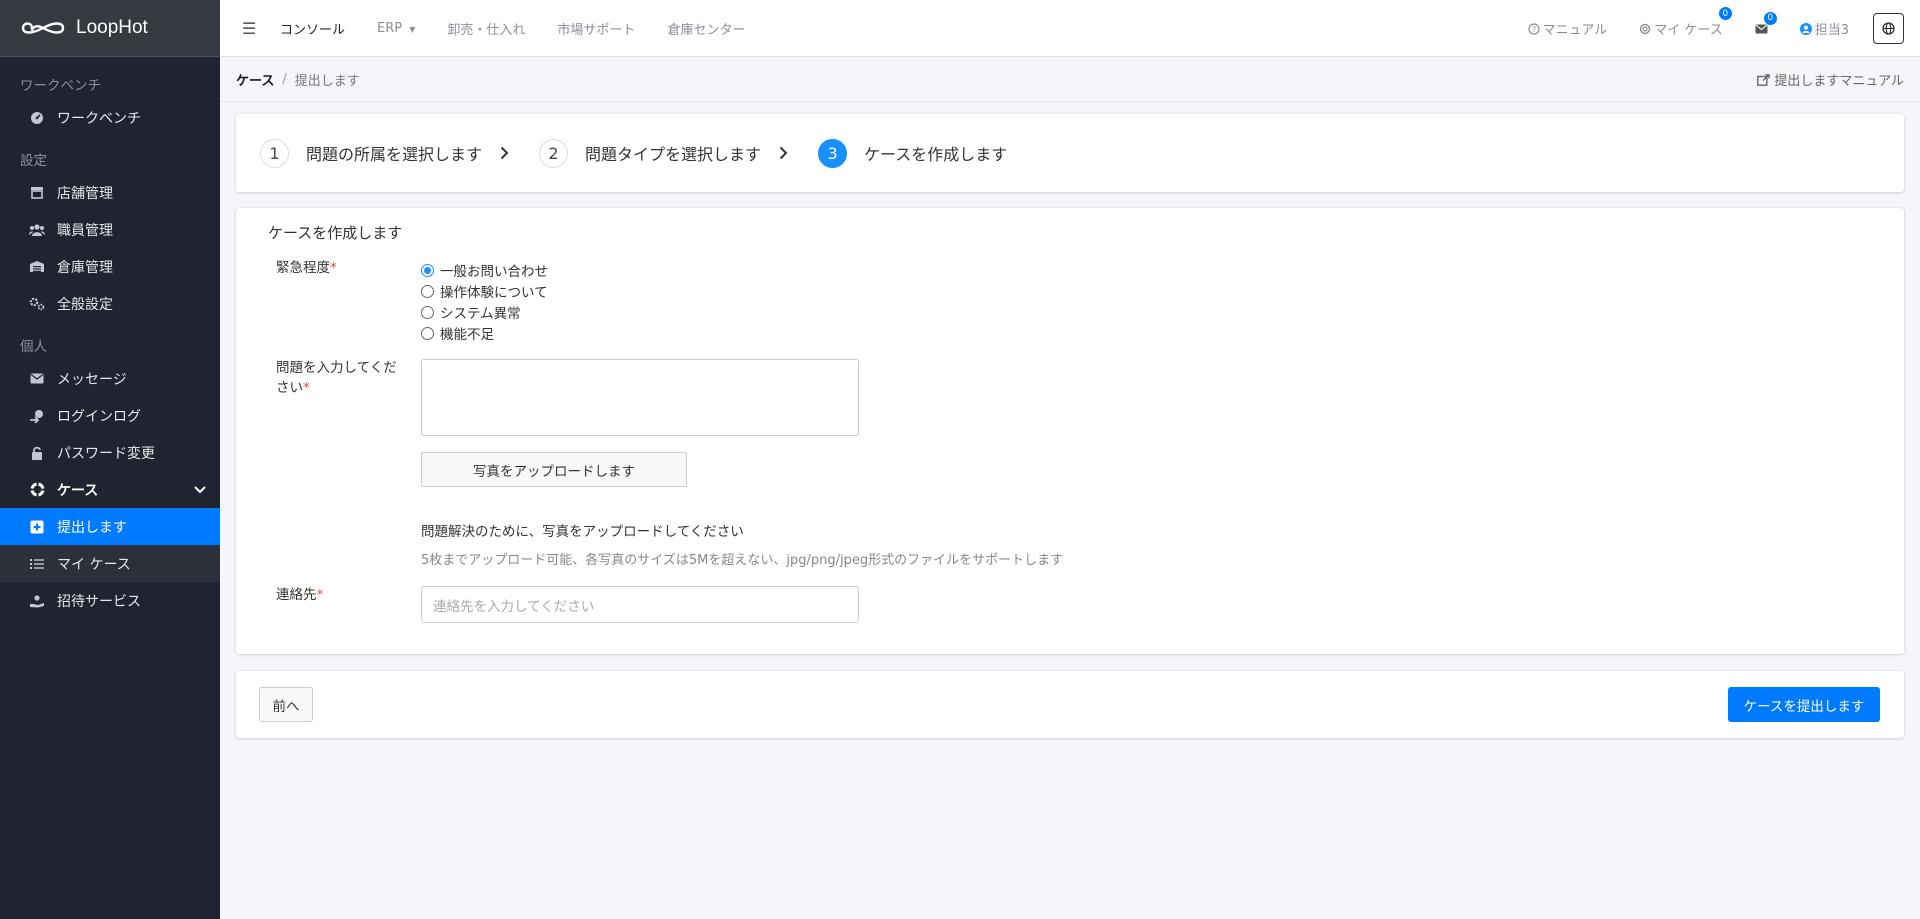  I want to click on globe-icon, so click(1888, 28).